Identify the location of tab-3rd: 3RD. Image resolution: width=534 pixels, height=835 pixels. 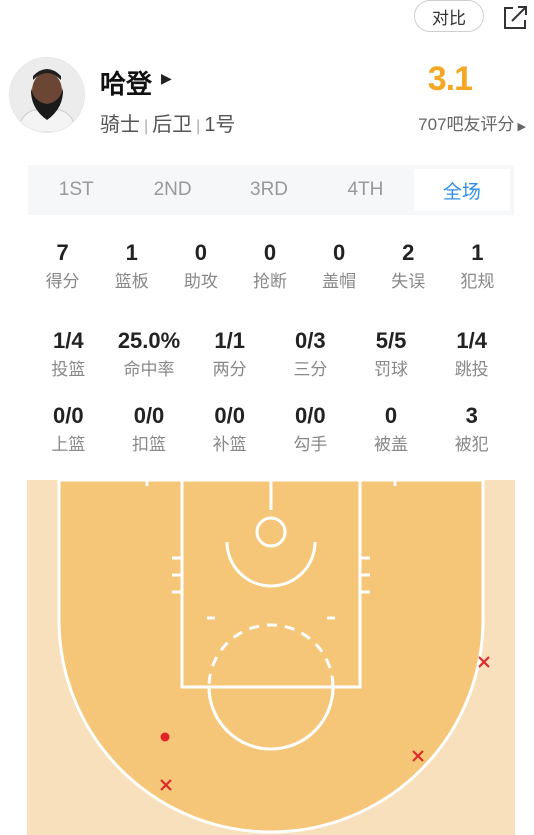
(269, 190).